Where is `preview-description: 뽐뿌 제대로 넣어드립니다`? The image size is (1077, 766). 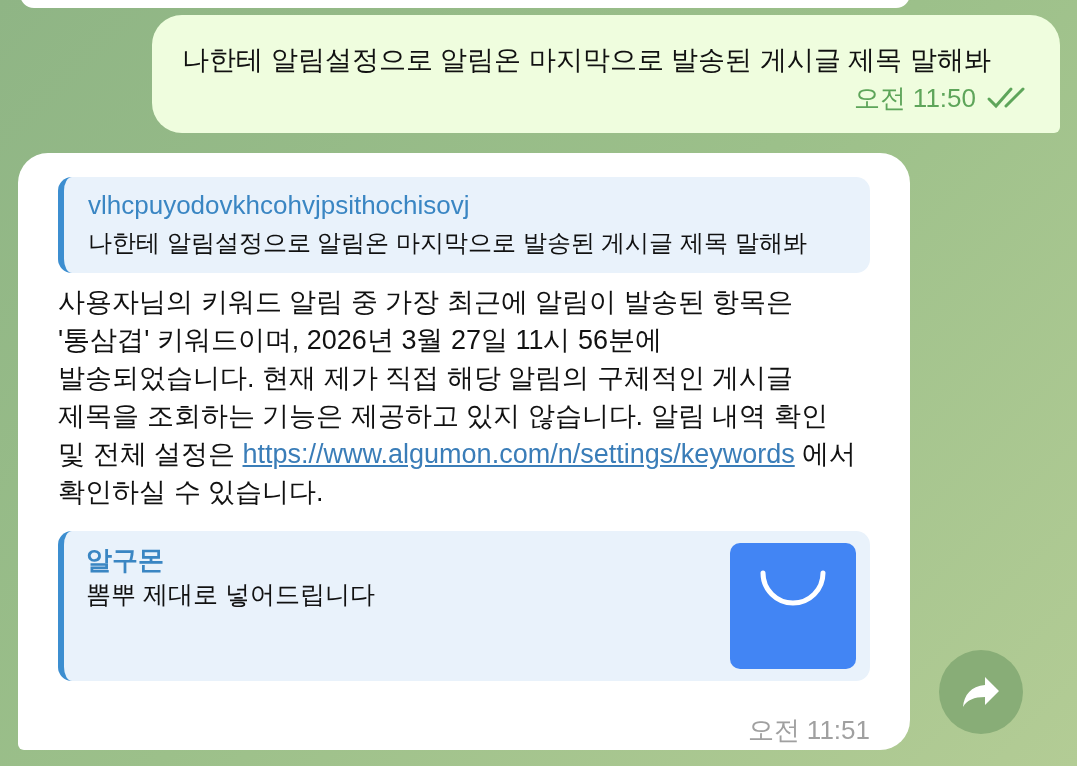 preview-description: 뽐뿌 제대로 넣어드립니다 is located at coordinates (230, 594).